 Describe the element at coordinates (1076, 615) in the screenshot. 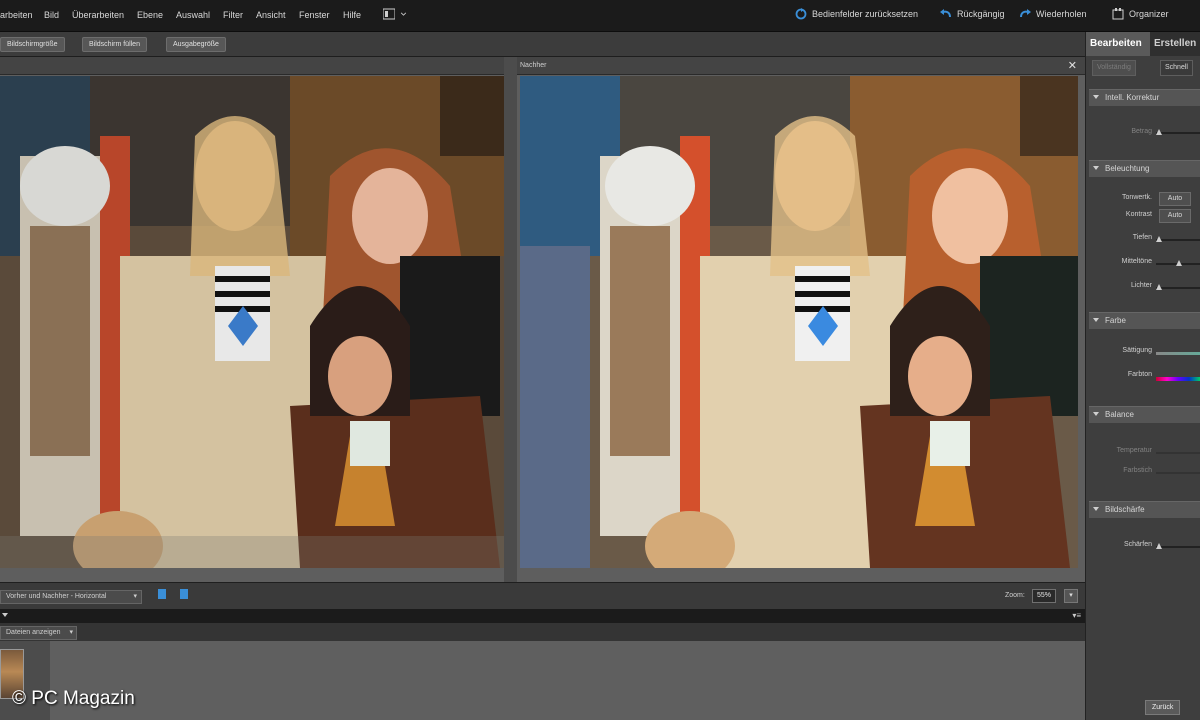

I see `bin-menu-icon: ▾≡` at that location.